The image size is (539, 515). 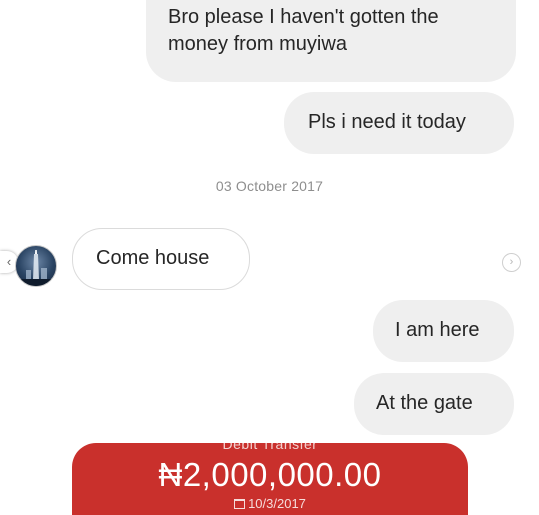 I want to click on received-message: Come house, so click(x=161, y=259).